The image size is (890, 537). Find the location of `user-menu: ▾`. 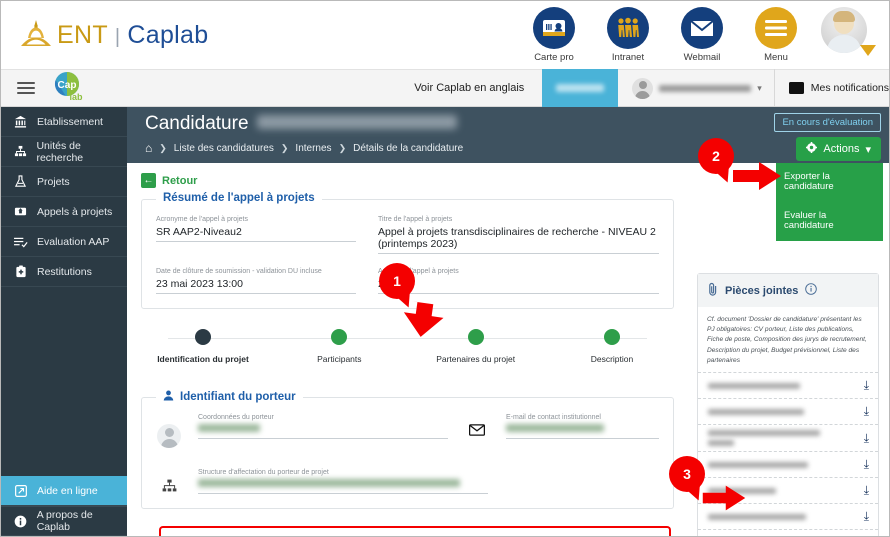

user-menu: ▾ is located at coordinates (696, 88).